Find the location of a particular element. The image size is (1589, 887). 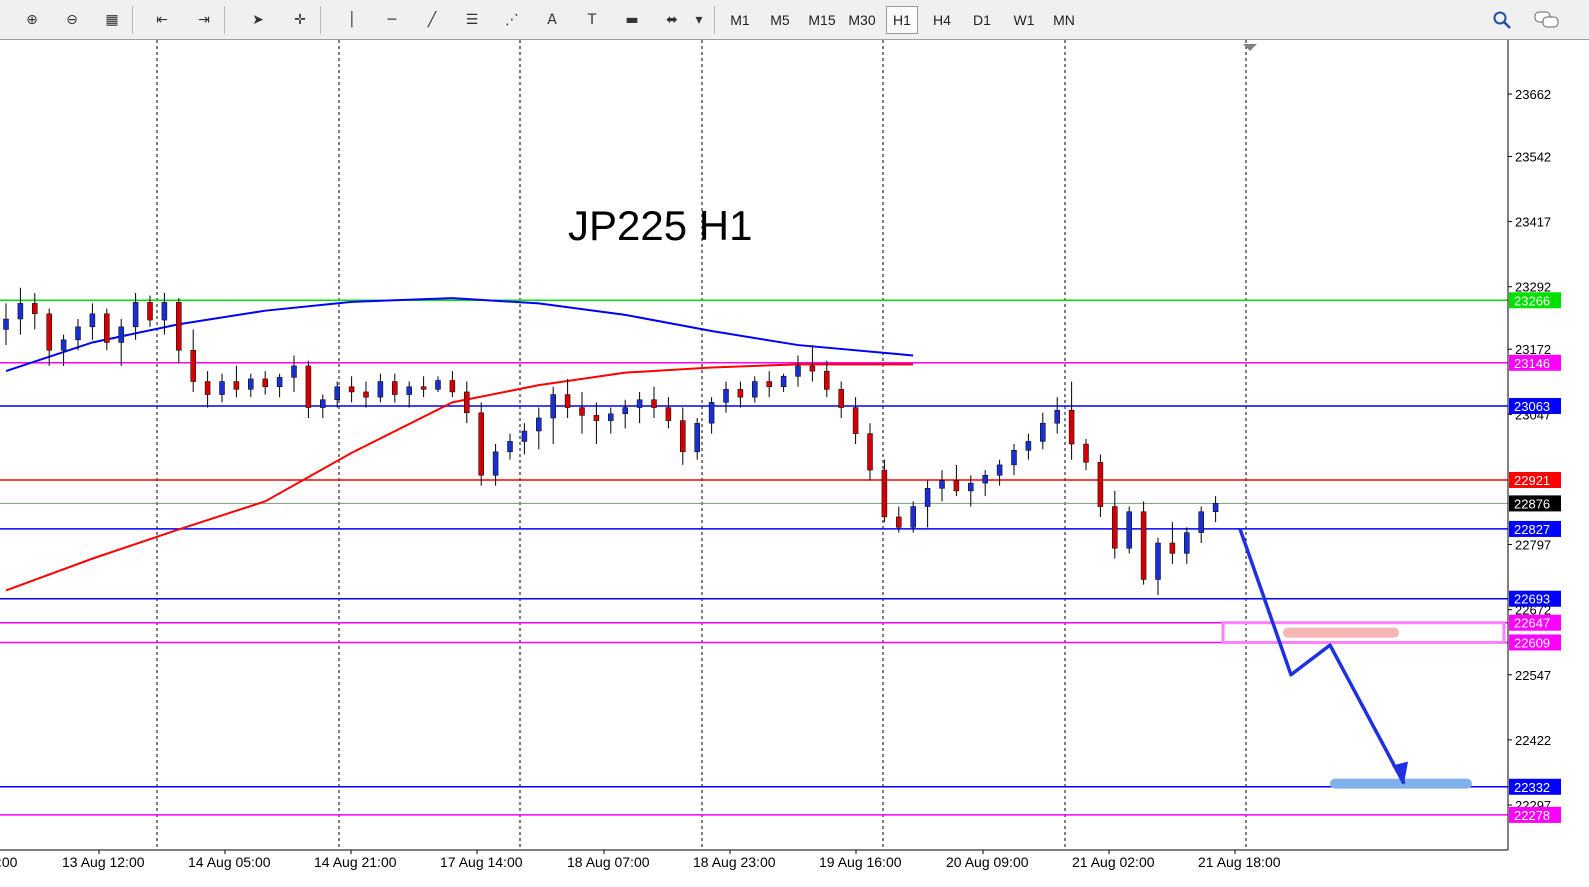

x-tick-label: 13 Aug 12:00 is located at coordinates (103, 862).